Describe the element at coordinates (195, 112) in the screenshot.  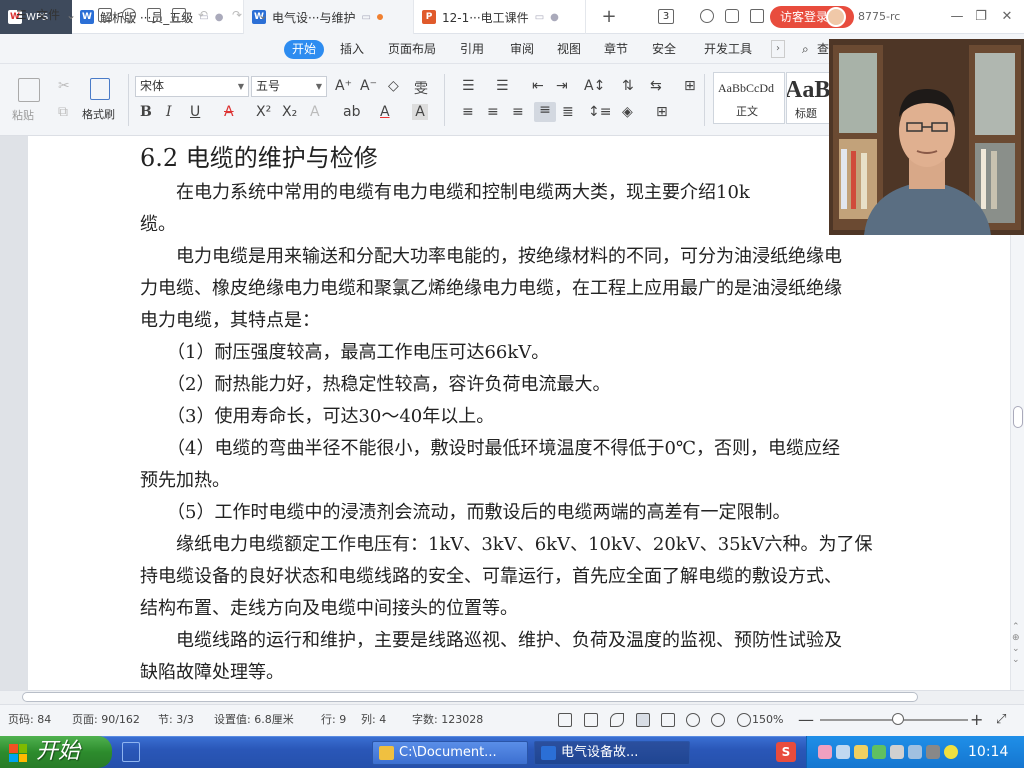
I see `underline-icon: U` at that location.